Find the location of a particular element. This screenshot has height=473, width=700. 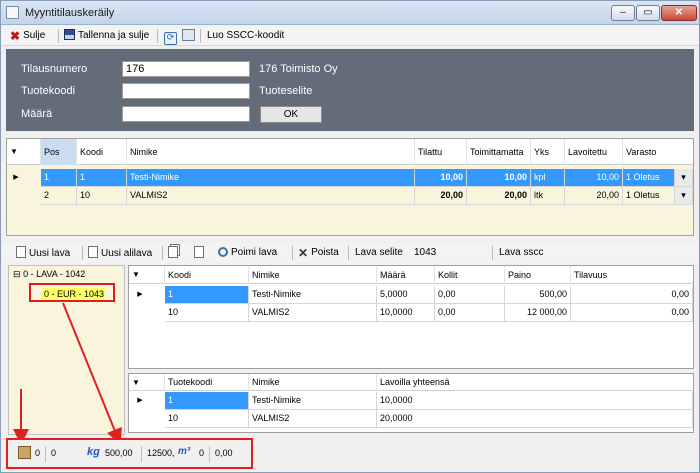

maximize-button: ▭ is located at coordinates (648, 13).